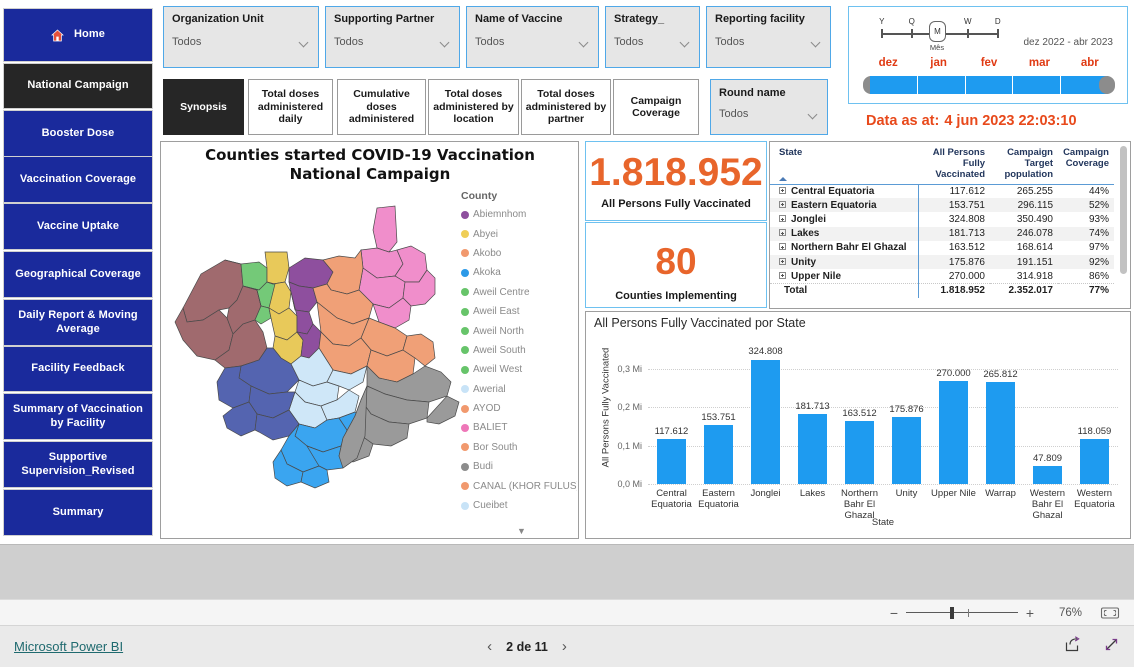 The height and width of the screenshot is (667, 1134). Describe the element at coordinates (203, 107) in the screenshot. I see `tab-synopsis: Synopsis` at that location.